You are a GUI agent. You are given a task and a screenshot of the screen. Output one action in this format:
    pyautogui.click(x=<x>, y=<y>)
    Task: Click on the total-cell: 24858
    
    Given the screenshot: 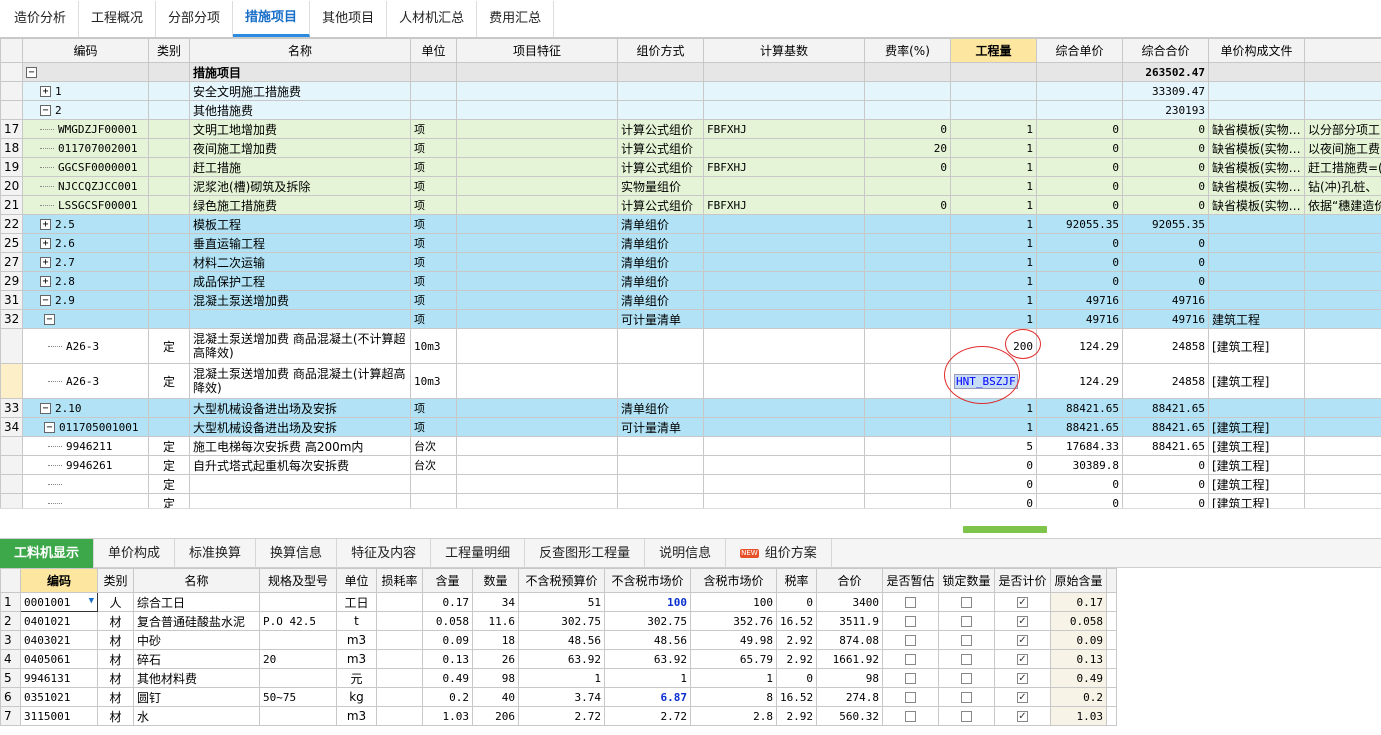 What is the action you would take?
    pyautogui.click(x=1165, y=346)
    